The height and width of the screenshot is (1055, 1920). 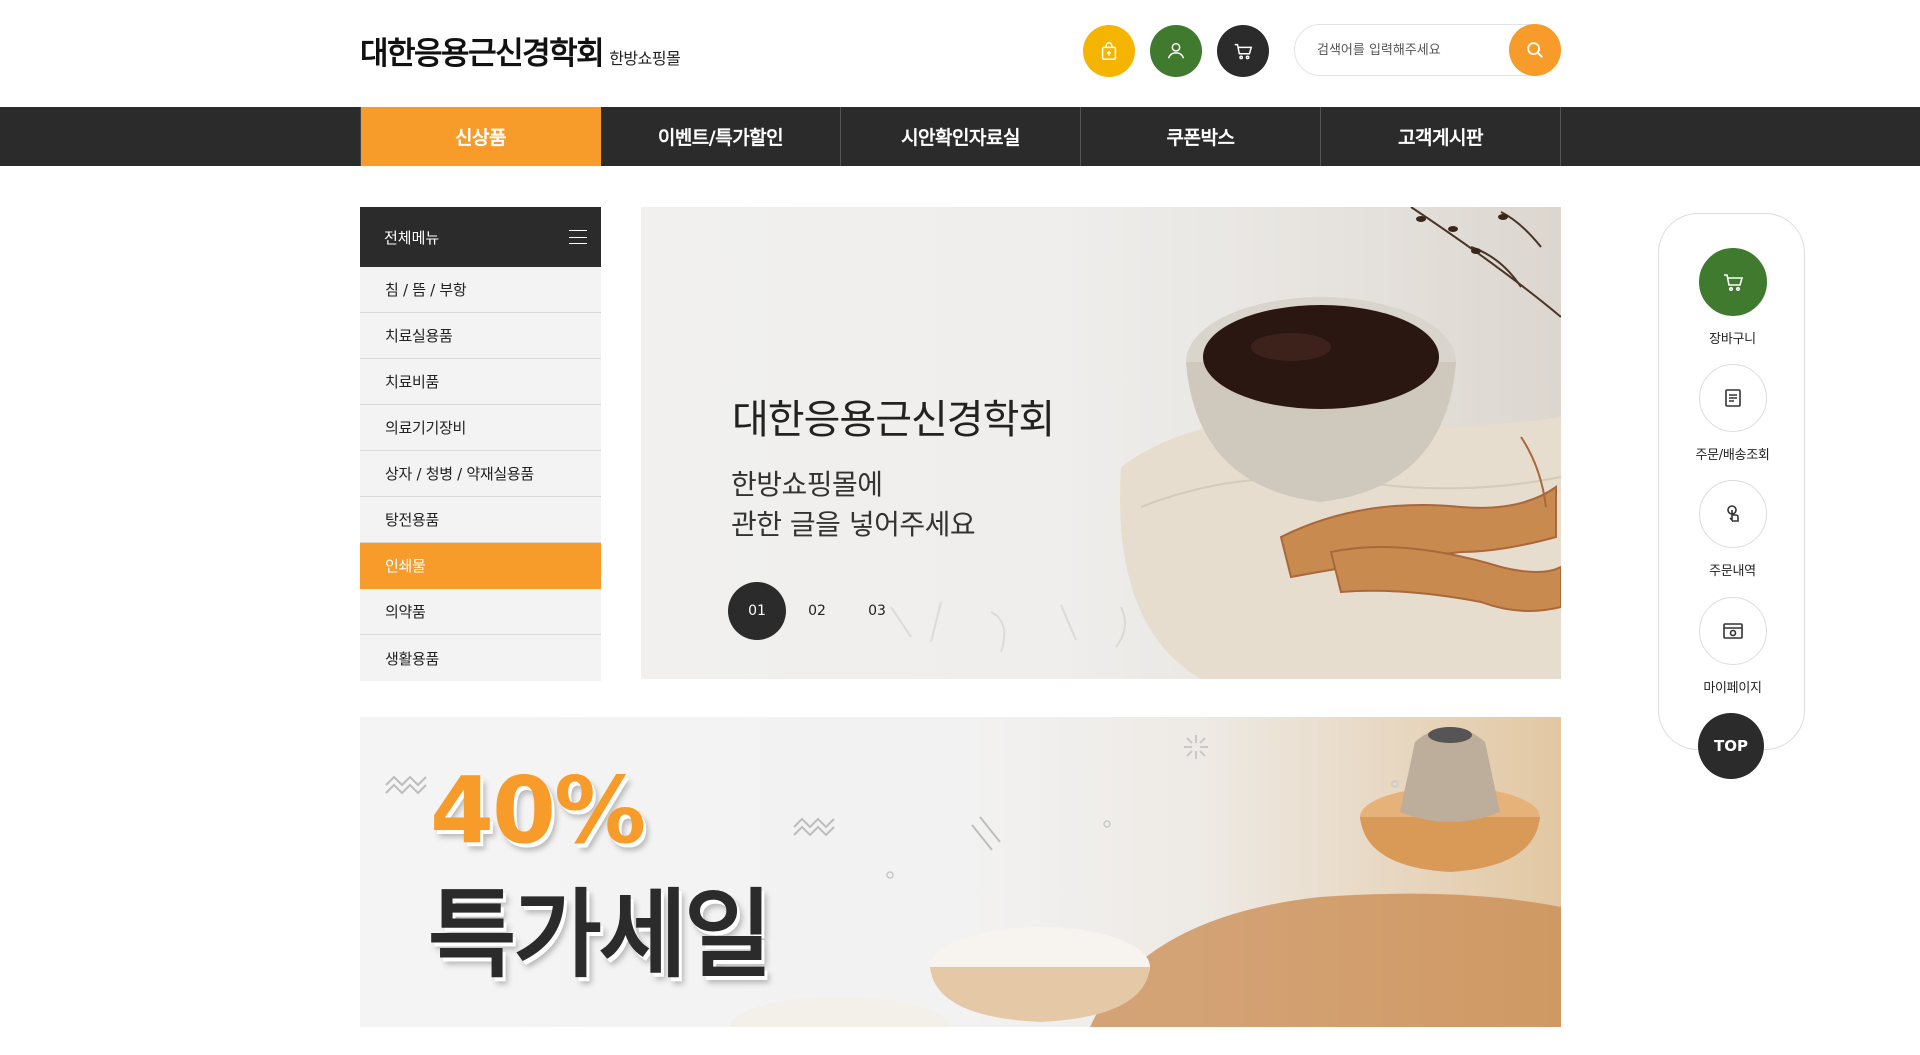 What do you see at coordinates (480, 612) in the screenshot?
I see `category-item: 의약품` at bounding box center [480, 612].